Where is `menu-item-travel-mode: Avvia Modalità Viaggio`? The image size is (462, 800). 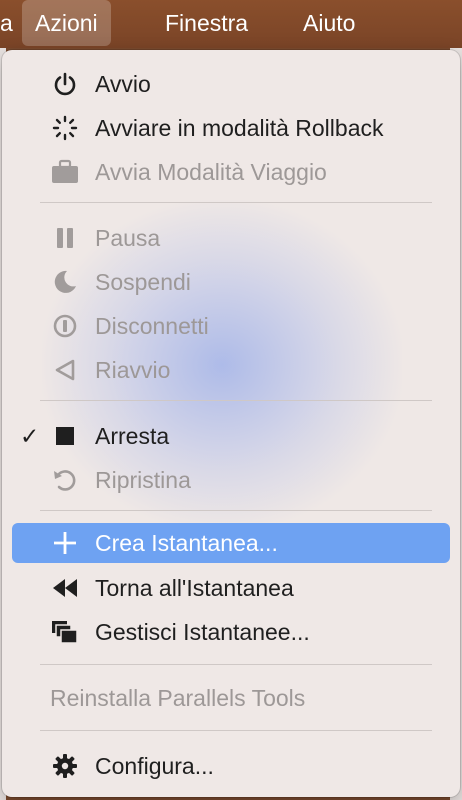 menu-item-travel-mode: Avvia Modalità Viaggio is located at coordinates (231, 172).